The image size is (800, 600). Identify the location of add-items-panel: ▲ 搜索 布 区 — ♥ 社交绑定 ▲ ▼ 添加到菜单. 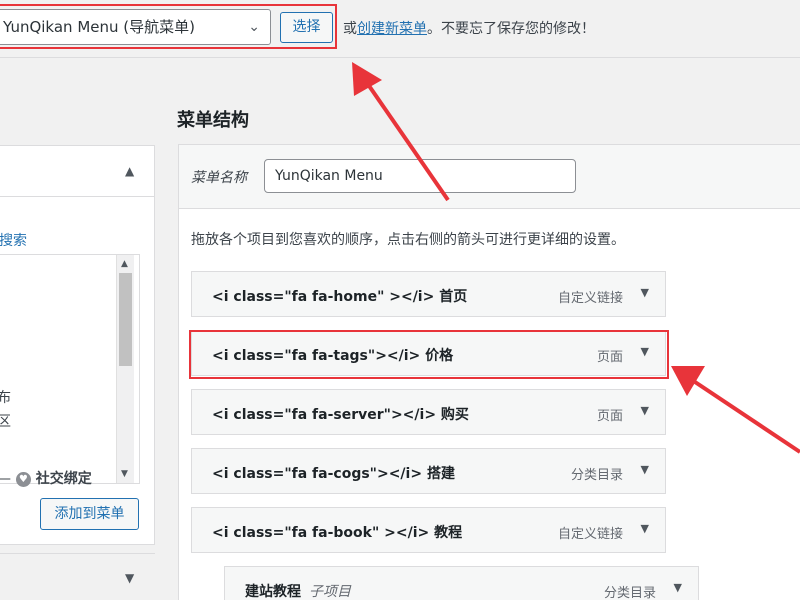
(77, 345).